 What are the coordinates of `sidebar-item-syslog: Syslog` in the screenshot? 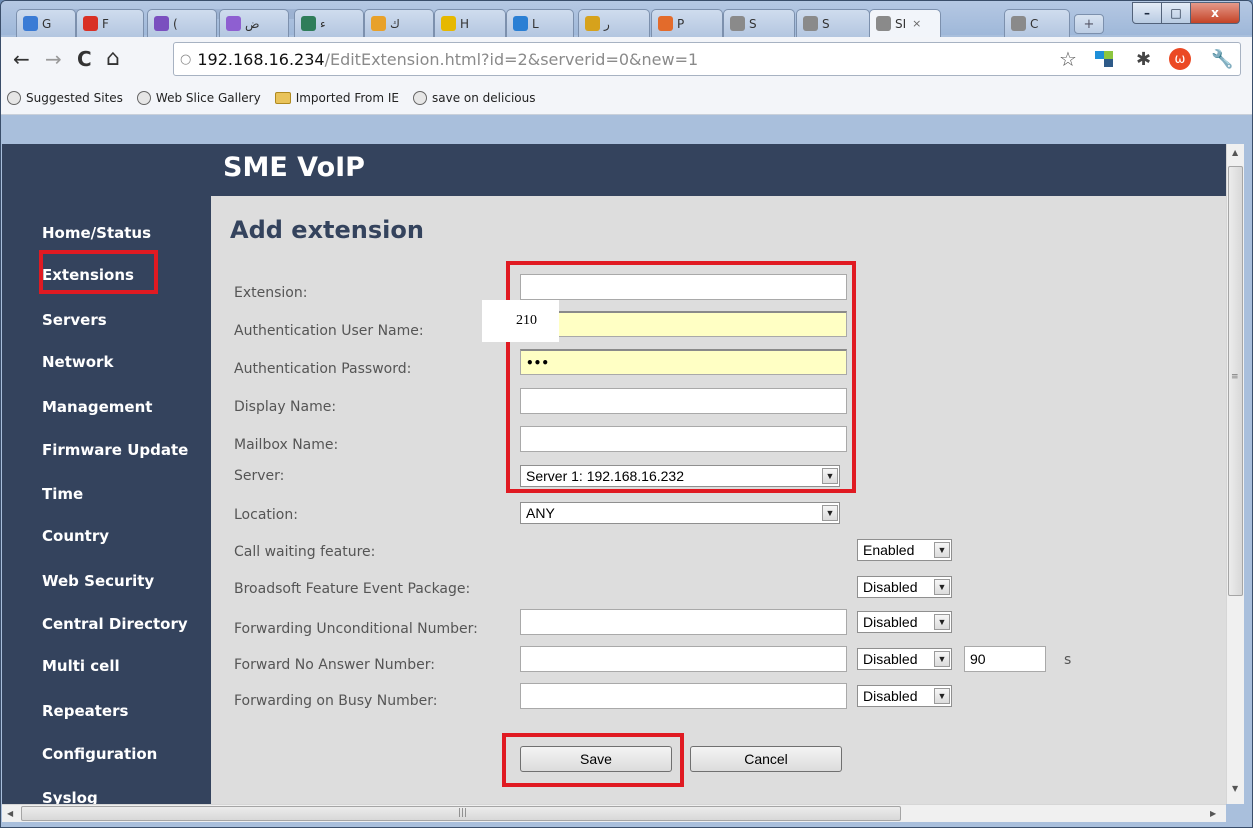 It's located at (70, 796).